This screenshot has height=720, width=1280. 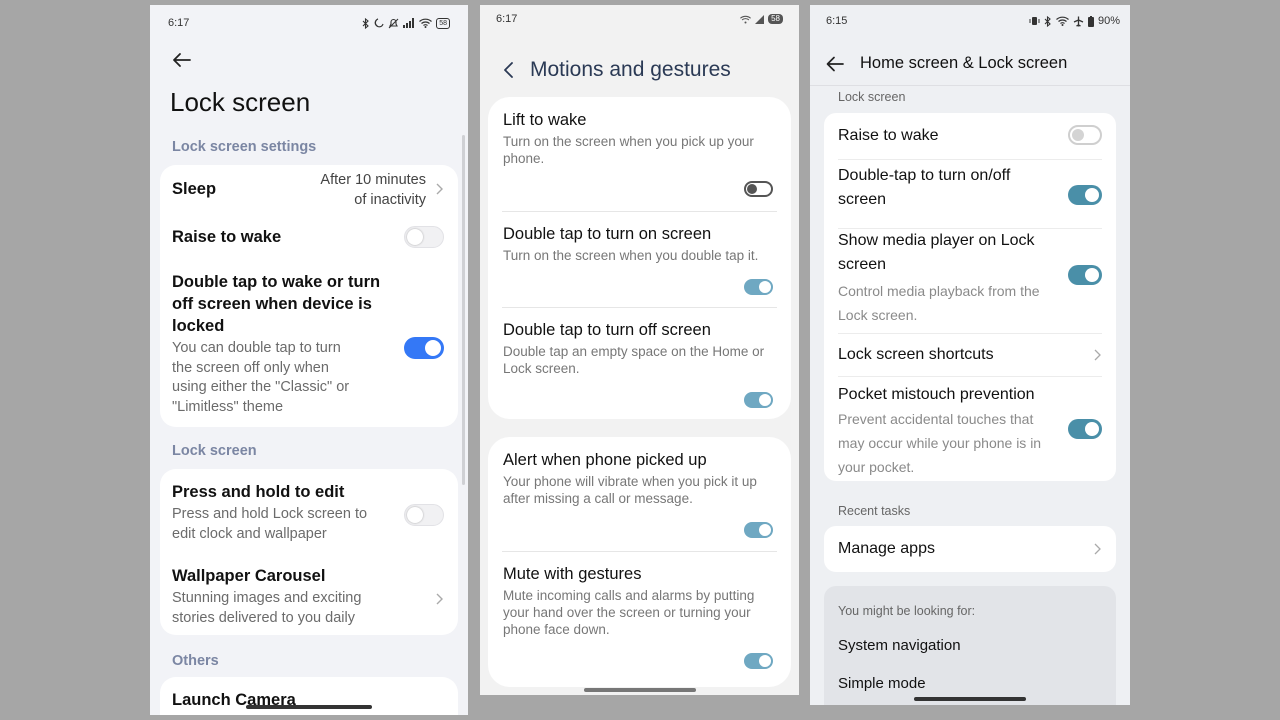 What do you see at coordinates (939, 291) in the screenshot?
I see `media-player-desc-line: Control media playback from the` at bounding box center [939, 291].